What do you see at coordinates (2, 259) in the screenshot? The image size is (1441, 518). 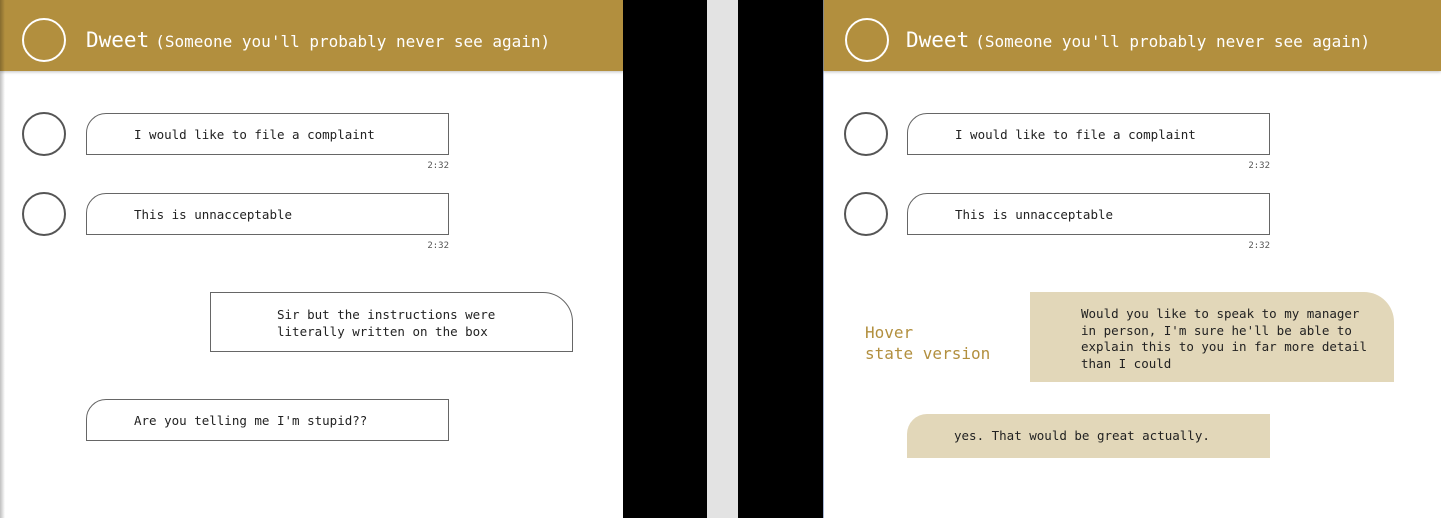 I see `panel-edge-shadow` at bounding box center [2, 259].